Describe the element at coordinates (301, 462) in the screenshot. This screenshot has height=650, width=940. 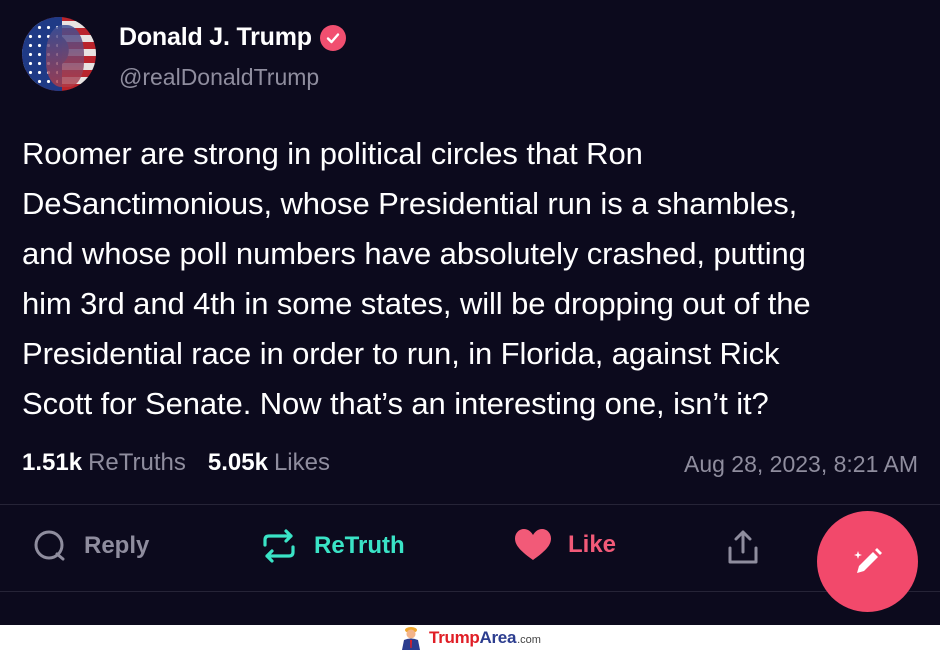
I see `likes-label: Likes` at that location.